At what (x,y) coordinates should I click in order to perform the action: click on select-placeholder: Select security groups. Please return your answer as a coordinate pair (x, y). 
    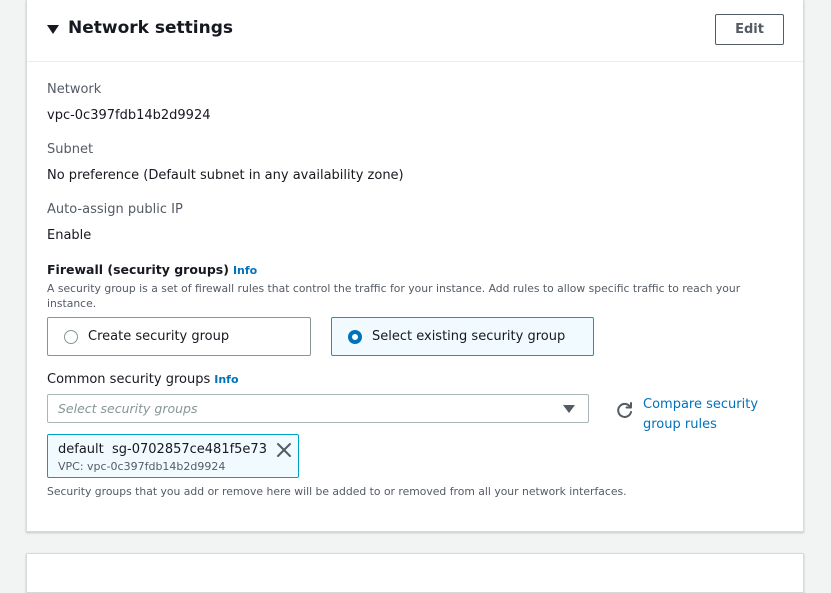
    Looking at the image, I should click on (128, 408).